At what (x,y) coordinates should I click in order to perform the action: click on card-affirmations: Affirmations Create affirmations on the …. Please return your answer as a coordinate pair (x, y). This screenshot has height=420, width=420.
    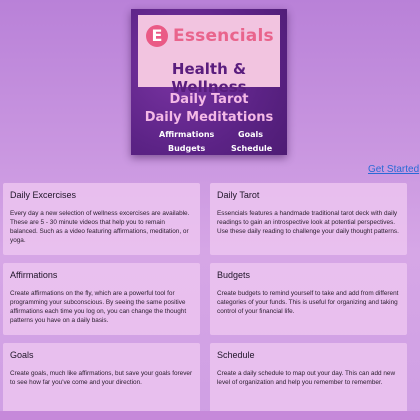
    Looking at the image, I should click on (101, 299).